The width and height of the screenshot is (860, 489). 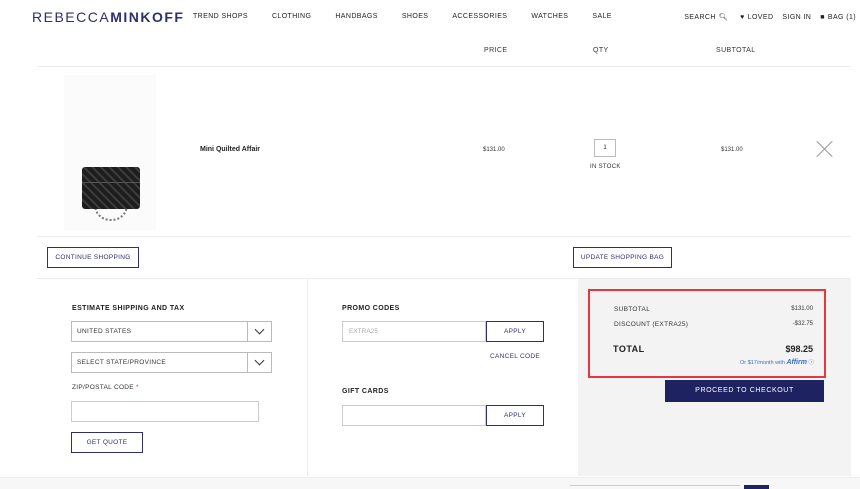 What do you see at coordinates (515, 356) in the screenshot?
I see `cancel-code-link: CANCEL CODE` at bounding box center [515, 356].